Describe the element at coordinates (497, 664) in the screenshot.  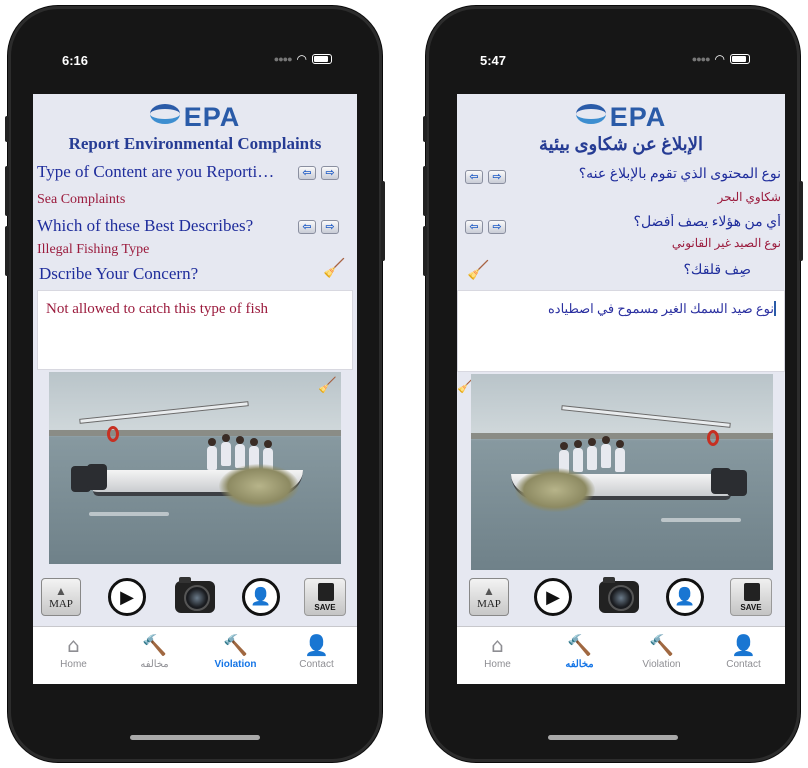
I see `tab-label: Home` at that location.